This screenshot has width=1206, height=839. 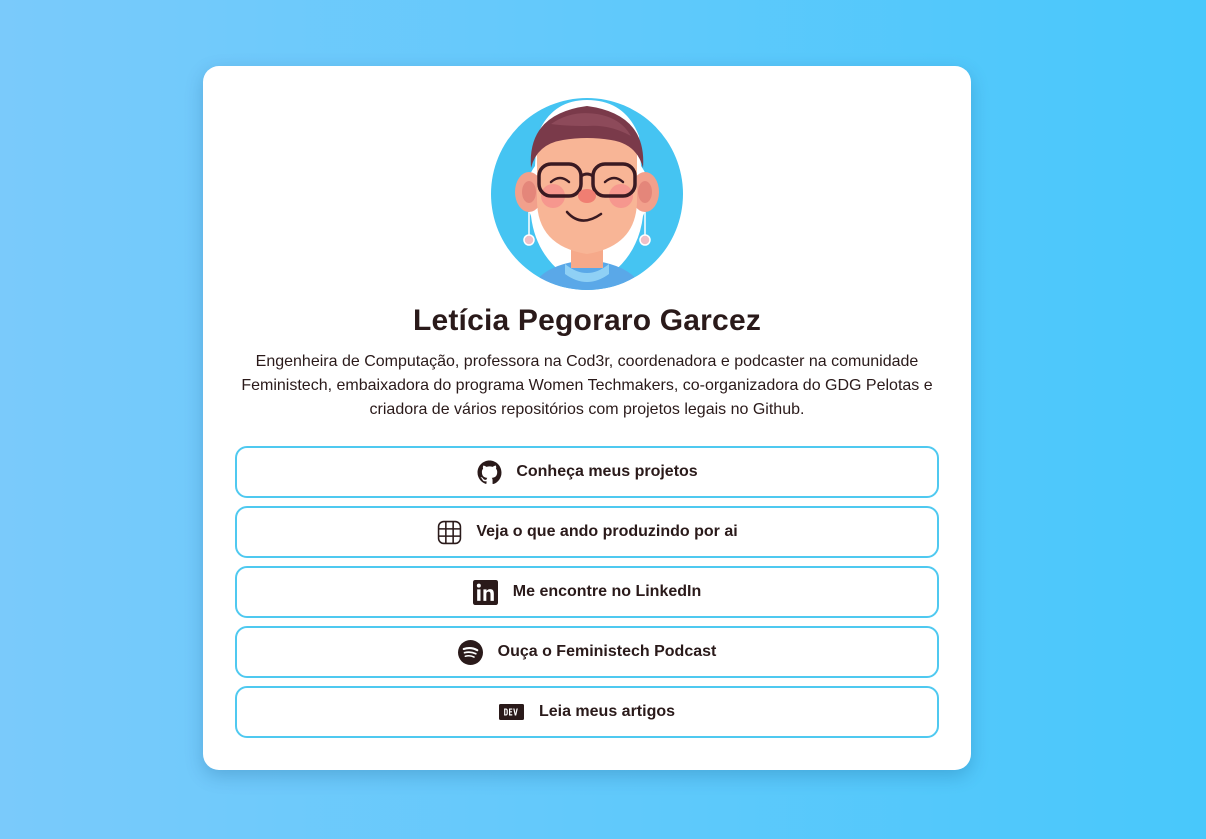 What do you see at coordinates (512, 712) in the screenshot?
I see `dev-icon` at bounding box center [512, 712].